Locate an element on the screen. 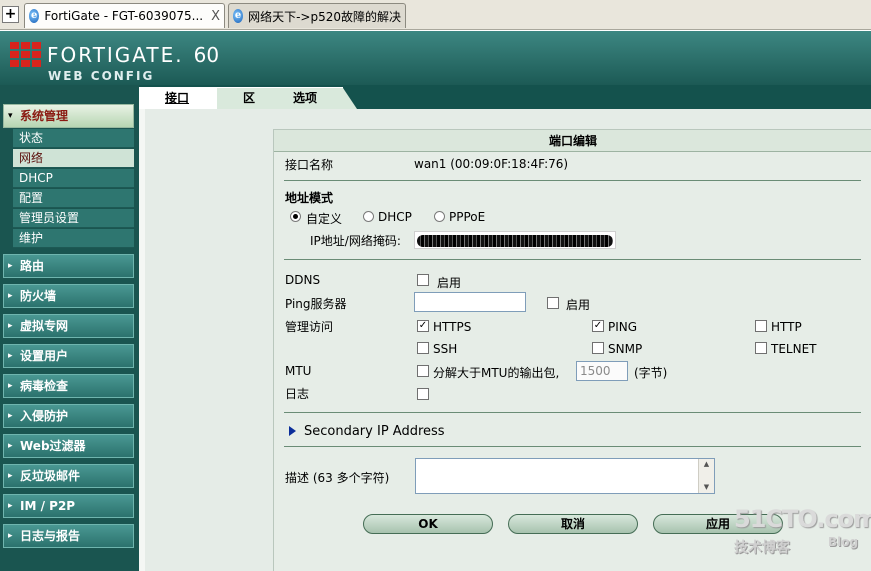 This screenshot has width=871, height=571. app-header: FORTIGATE. 60 WEB CONFIG is located at coordinates (435, 58).